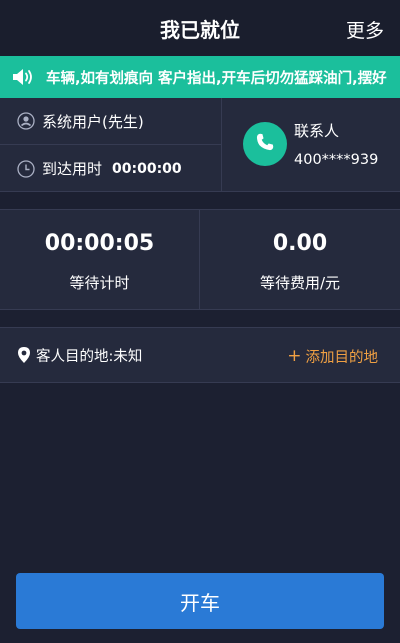  I want to click on wait-timer: 00:00:05 等待计时, so click(100, 260).